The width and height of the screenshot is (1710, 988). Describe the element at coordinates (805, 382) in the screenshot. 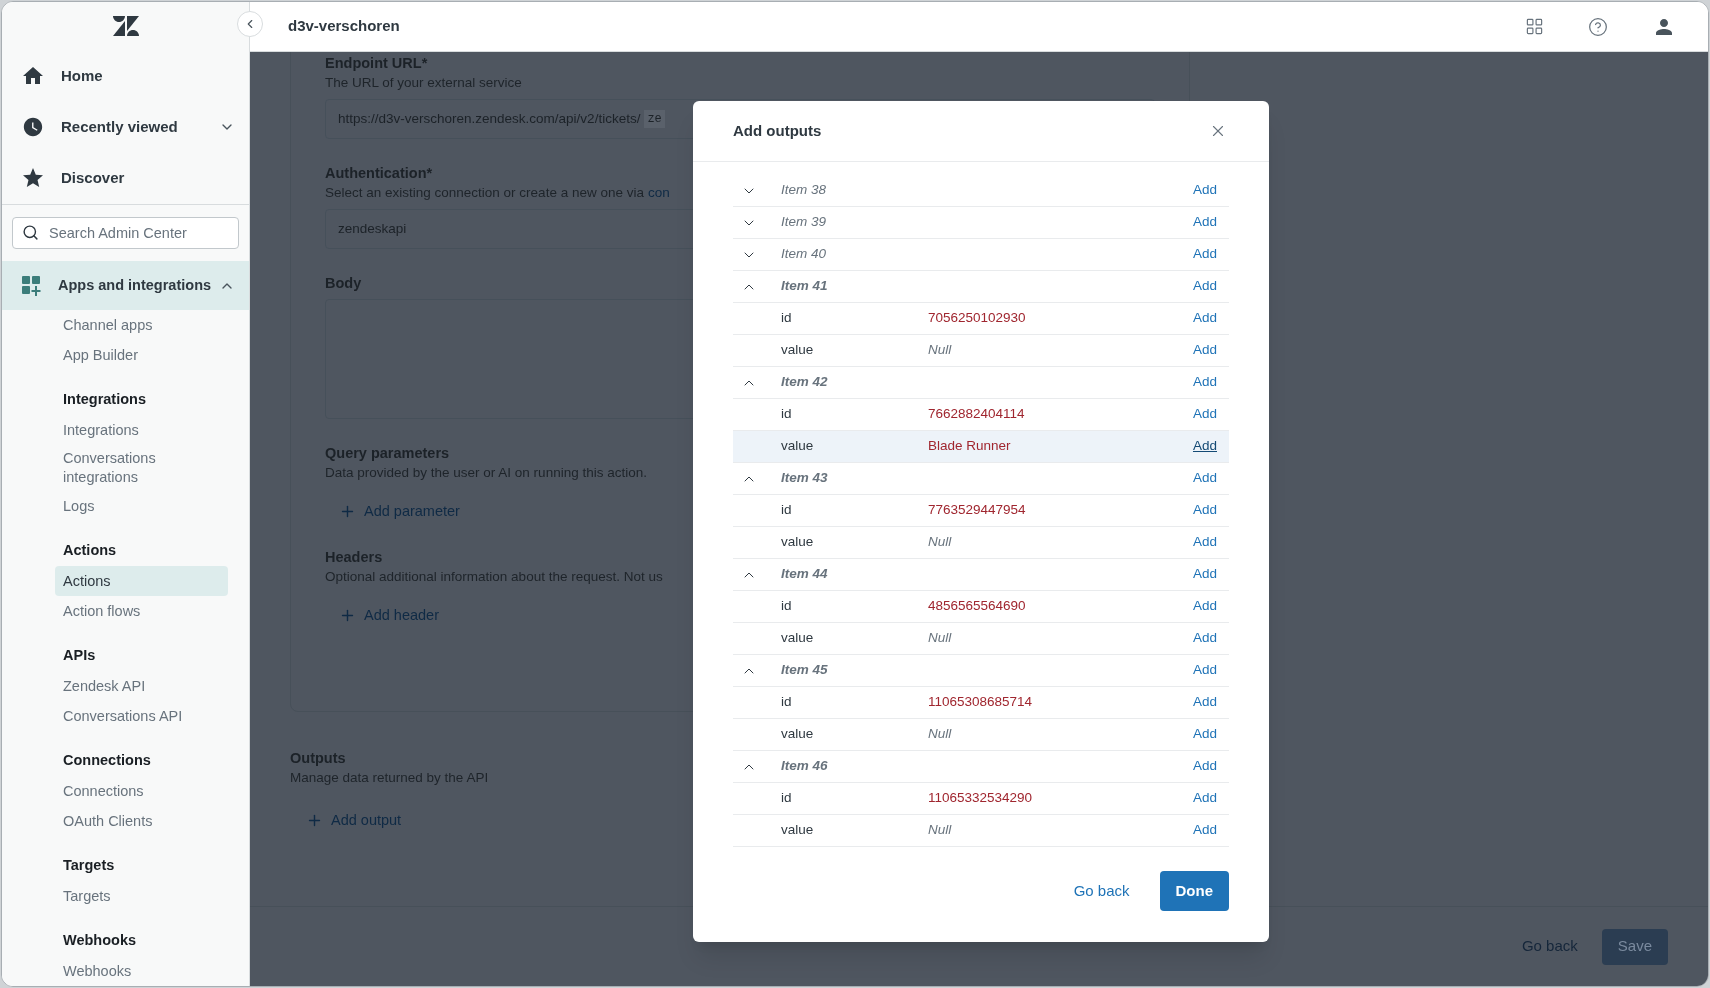

I see `item-label: Item 42` at that location.